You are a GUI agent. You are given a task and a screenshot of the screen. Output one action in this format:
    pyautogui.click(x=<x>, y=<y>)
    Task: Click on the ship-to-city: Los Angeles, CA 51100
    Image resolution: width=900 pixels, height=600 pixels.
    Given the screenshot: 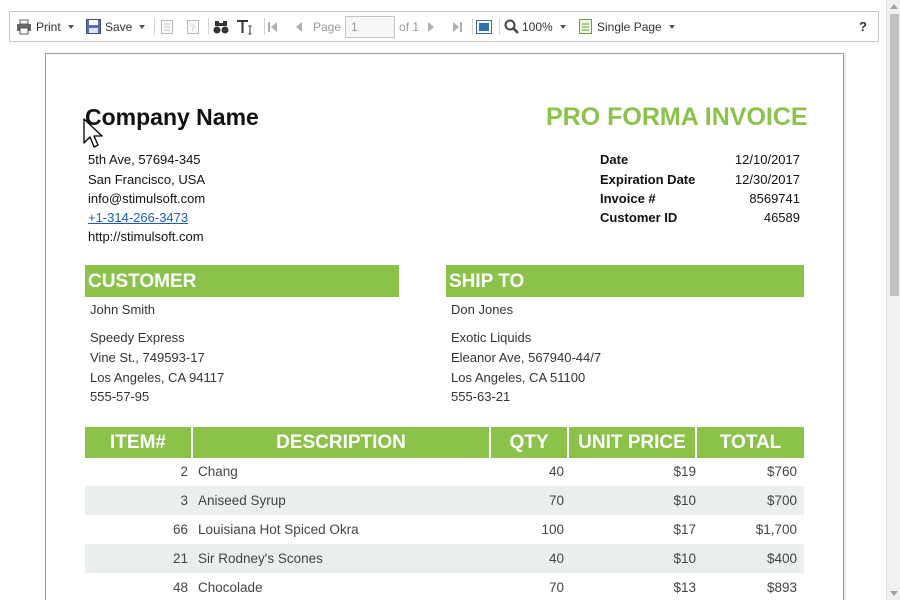 What is the action you would take?
    pyautogui.click(x=518, y=377)
    